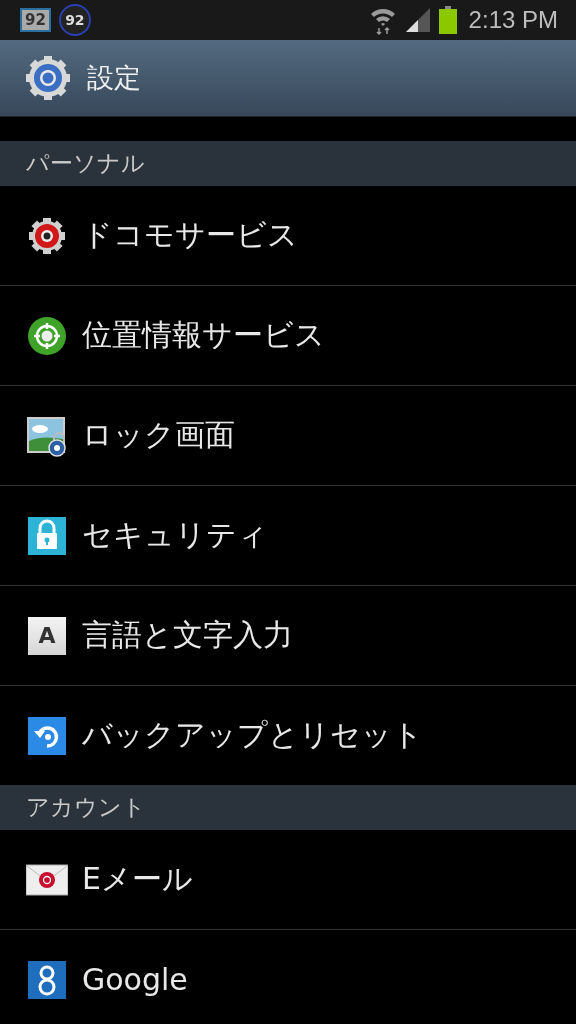  Describe the element at coordinates (47, 735) in the screenshot. I see `backup-icon` at that location.